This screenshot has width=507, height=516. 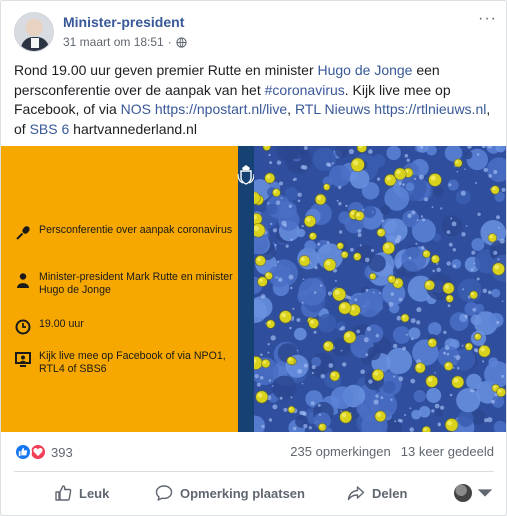 What do you see at coordinates (136, 109) in the screenshot?
I see `link-nos: NOS` at bounding box center [136, 109].